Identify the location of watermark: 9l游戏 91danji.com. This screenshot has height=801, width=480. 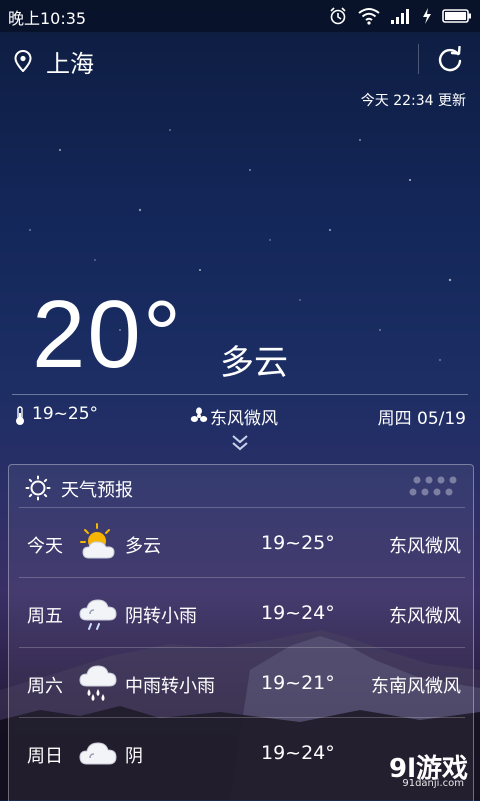
(417, 771).